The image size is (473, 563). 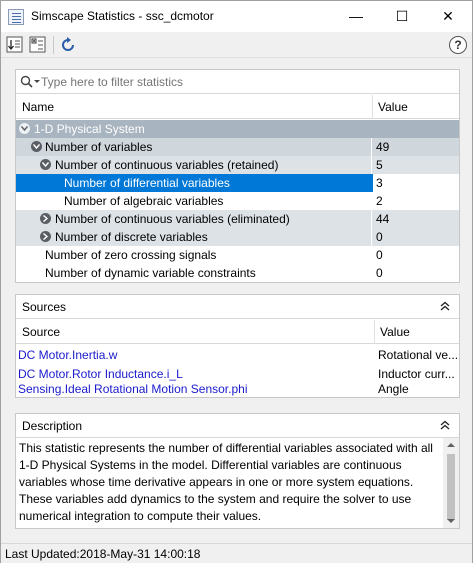 What do you see at coordinates (52, 426) in the screenshot?
I see `description-title: Description` at bounding box center [52, 426].